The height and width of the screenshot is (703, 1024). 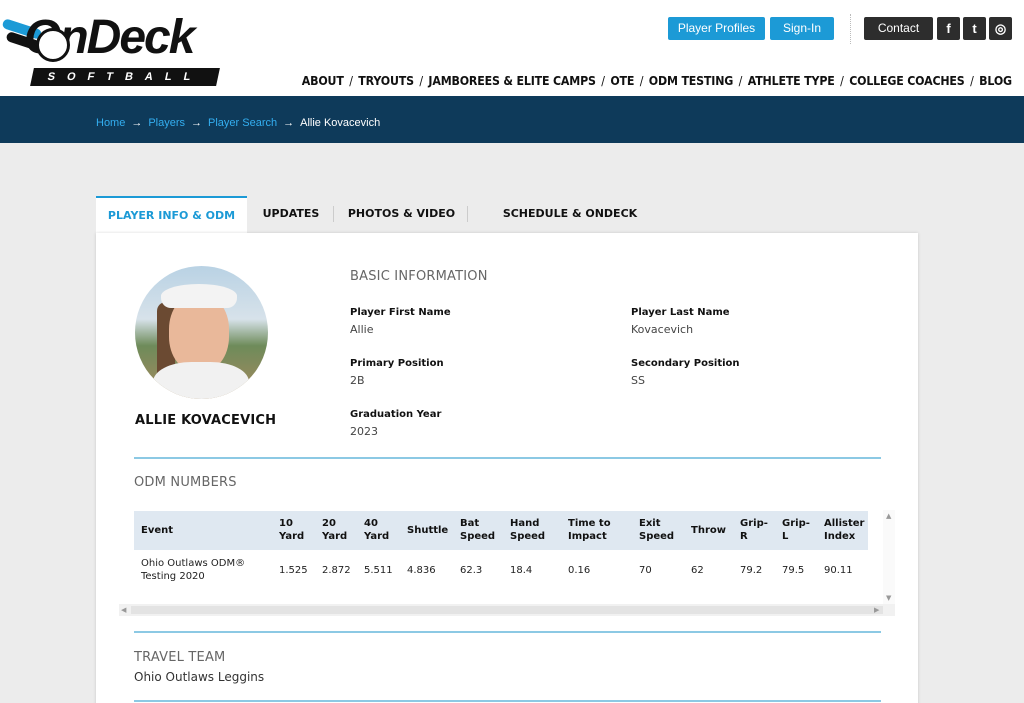 I want to click on table-cell-40-yard: 5.511, so click(x=378, y=570).